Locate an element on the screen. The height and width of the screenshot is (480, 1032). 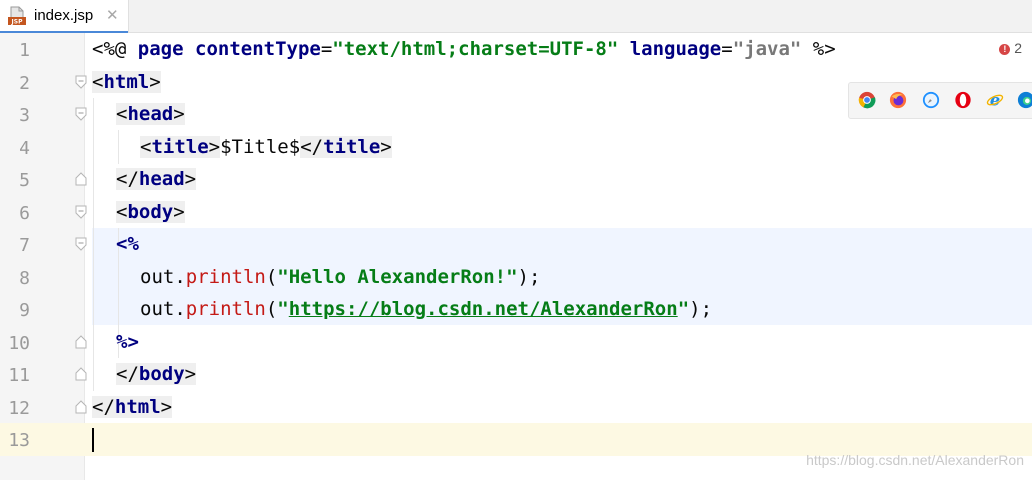
line-number: 5 is located at coordinates (24, 180).